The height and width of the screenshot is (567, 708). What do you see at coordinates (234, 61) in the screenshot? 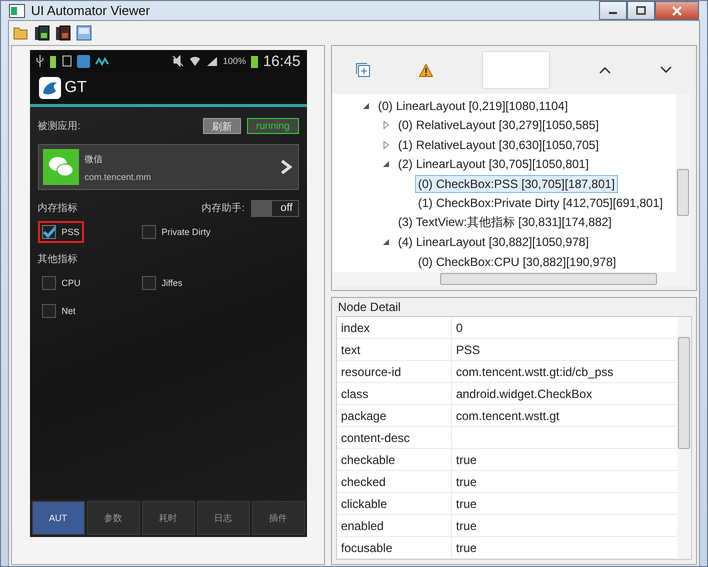
I see `battery-percent: 100%` at bounding box center [234, 61].